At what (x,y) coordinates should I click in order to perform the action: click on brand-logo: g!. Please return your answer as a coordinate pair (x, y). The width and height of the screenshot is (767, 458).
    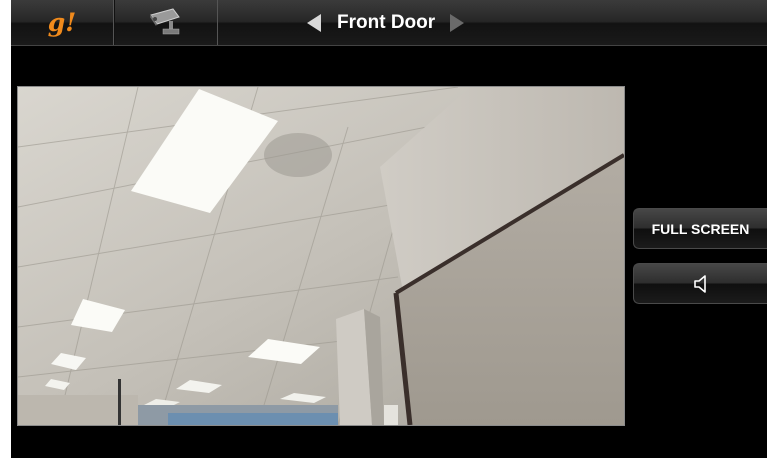
    Looking at the image, I should click on (62, 22).